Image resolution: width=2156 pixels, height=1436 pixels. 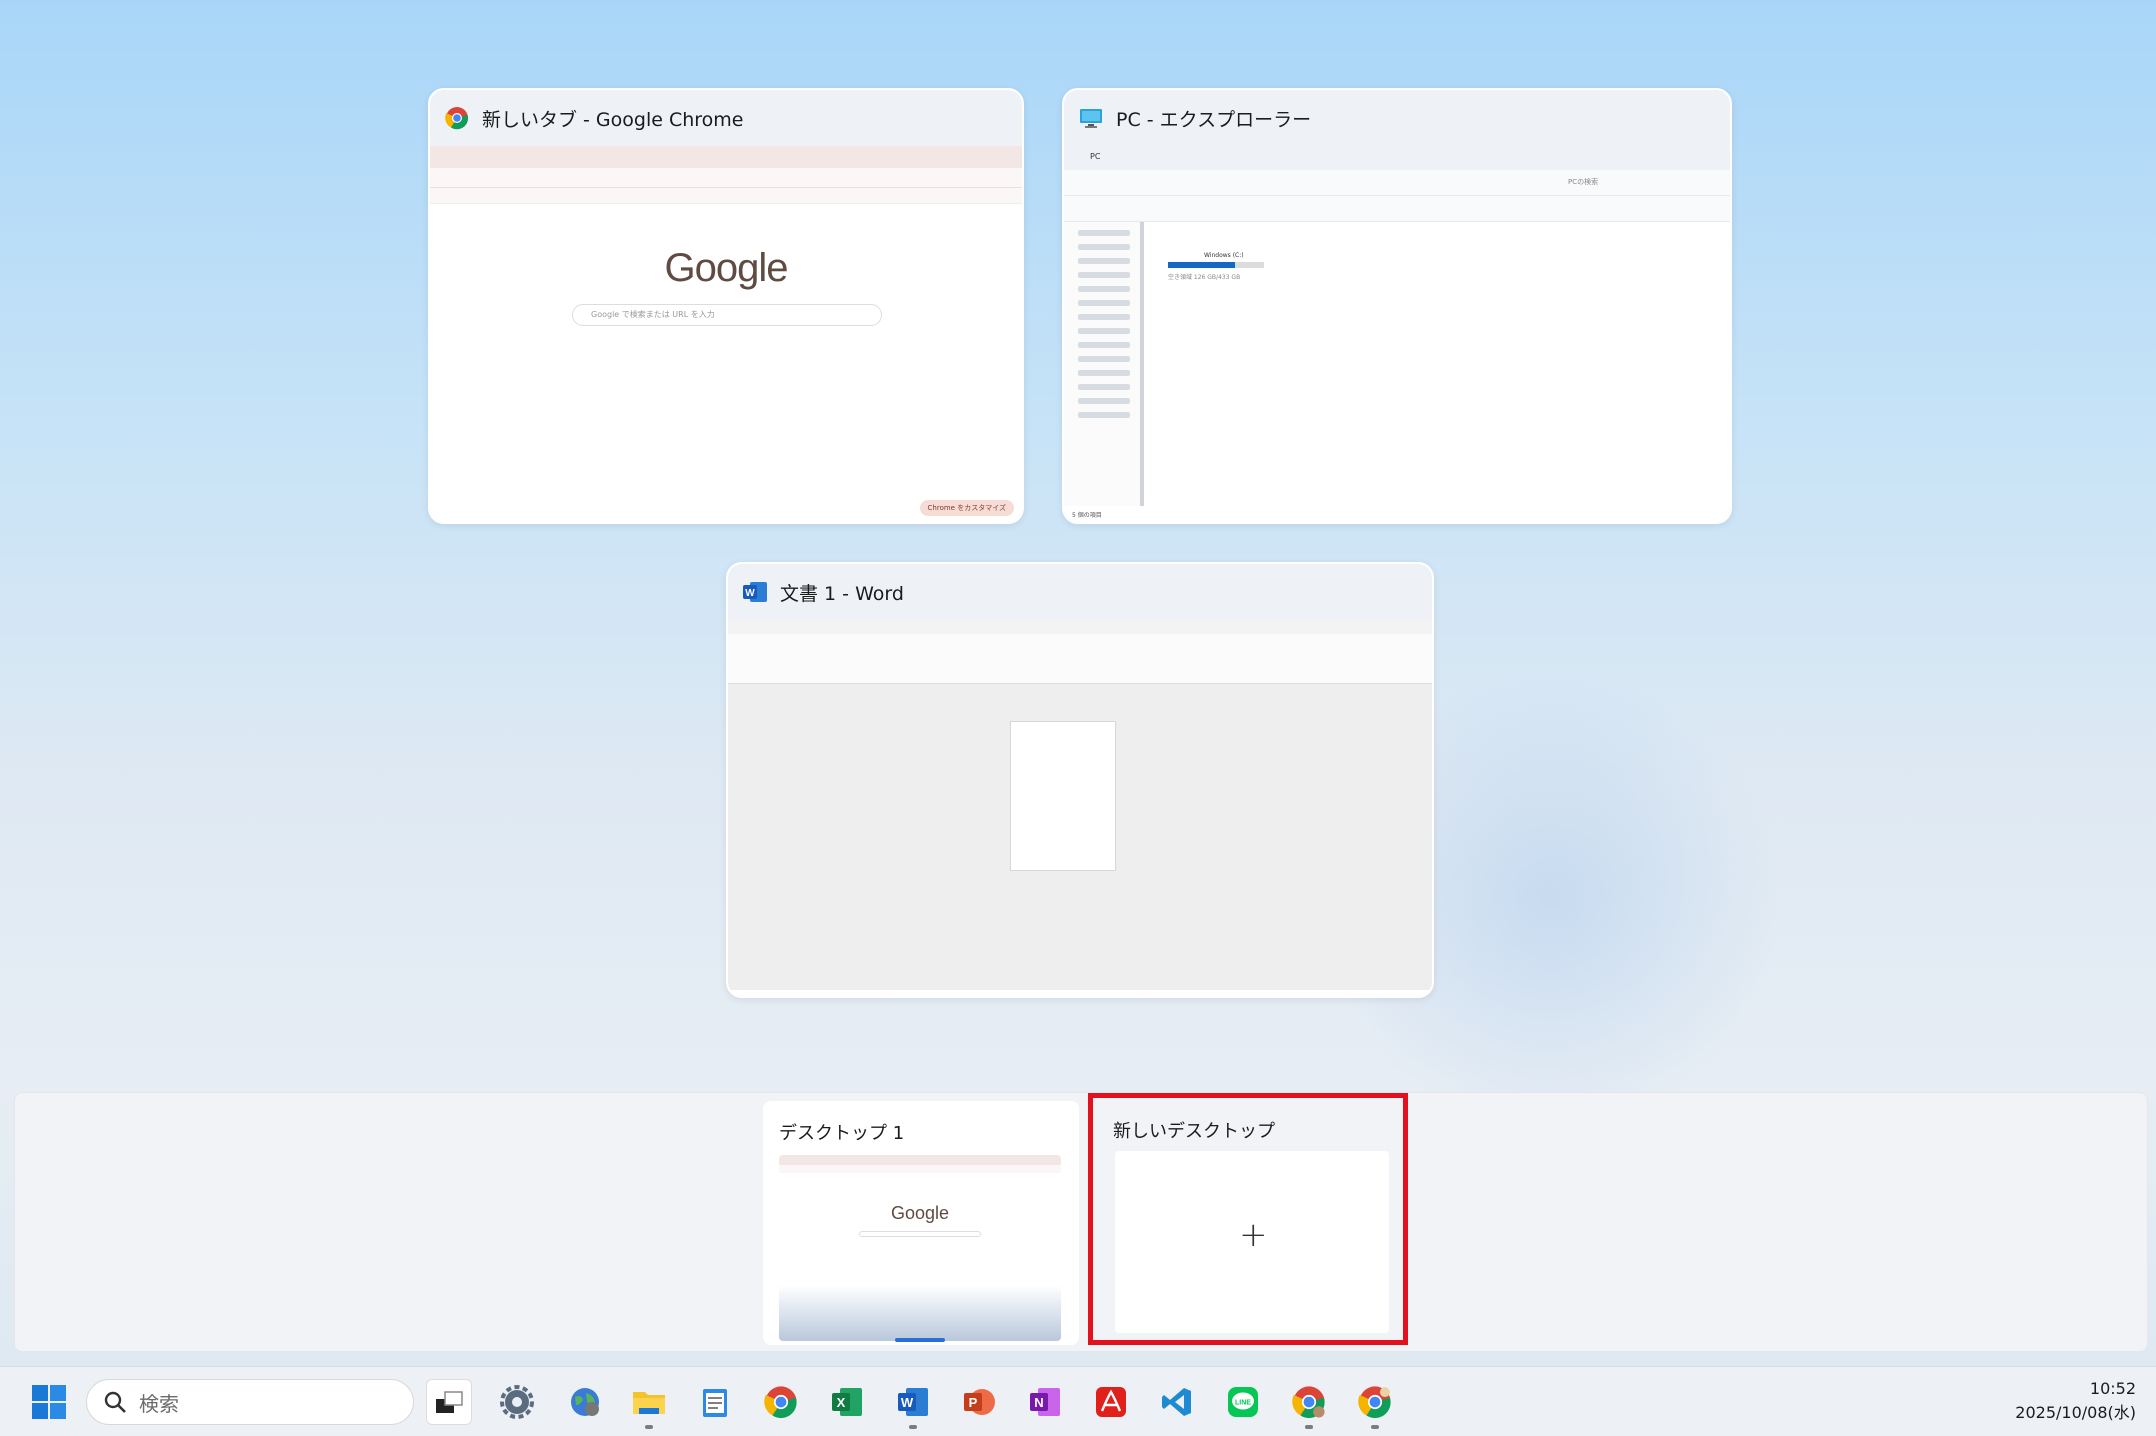 I want to click on taskbar-excel: X, so click(x=847, y=1402).